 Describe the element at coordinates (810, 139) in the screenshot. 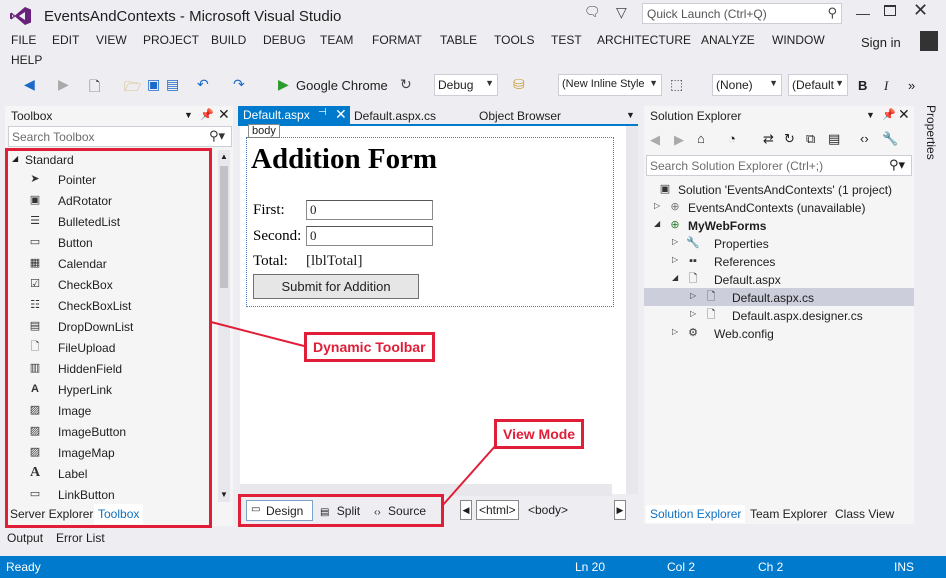

I see `collapse-all-icon: ⧉` at that location.